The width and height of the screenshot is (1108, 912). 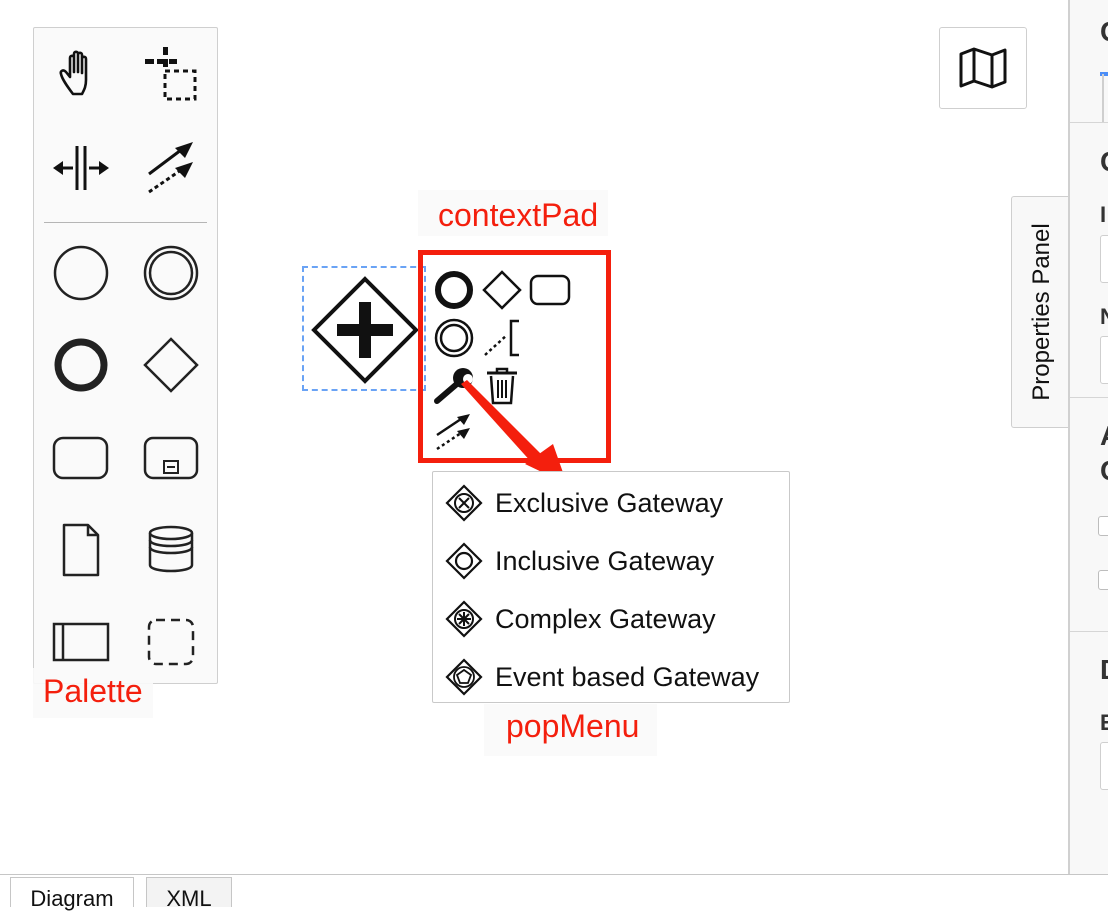 I want to click on panel-field-label: I, so click(x=1103, y=214).